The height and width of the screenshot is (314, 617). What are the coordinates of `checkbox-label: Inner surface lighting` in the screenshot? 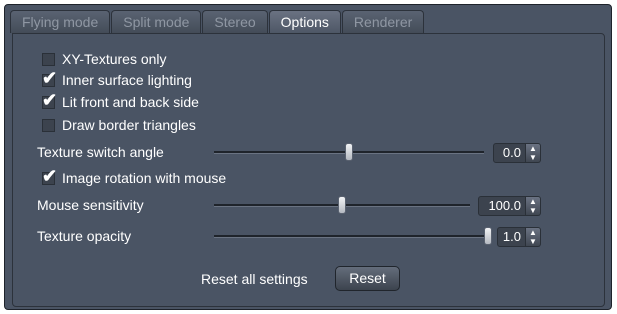 It's located at (127, 80).